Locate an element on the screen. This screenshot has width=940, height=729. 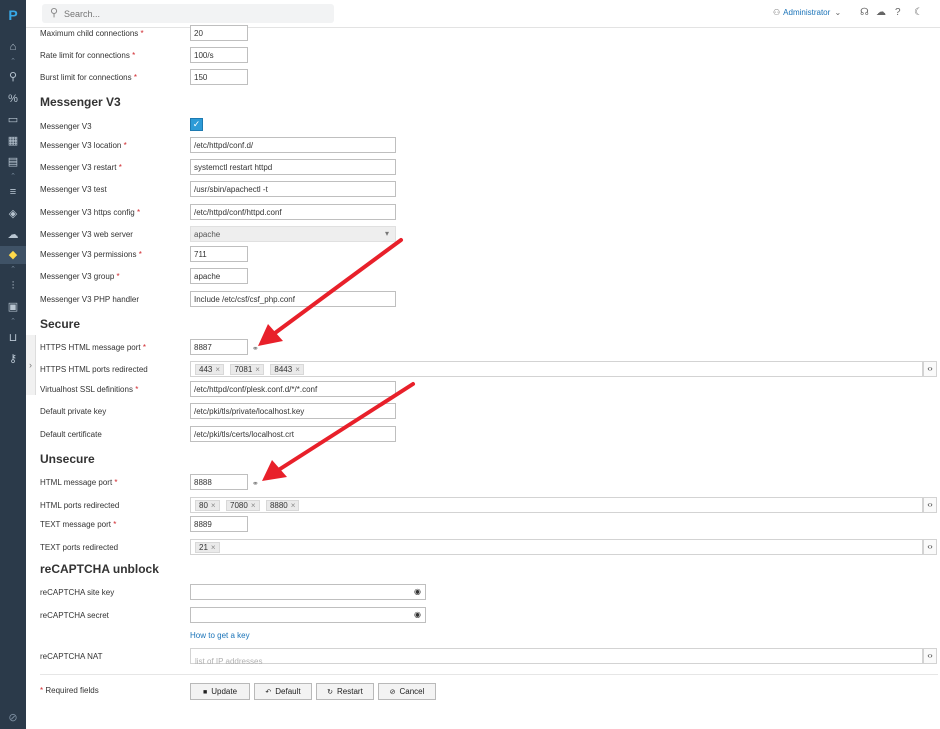
port-tag: 443 × is located at coordinates (210, 369).